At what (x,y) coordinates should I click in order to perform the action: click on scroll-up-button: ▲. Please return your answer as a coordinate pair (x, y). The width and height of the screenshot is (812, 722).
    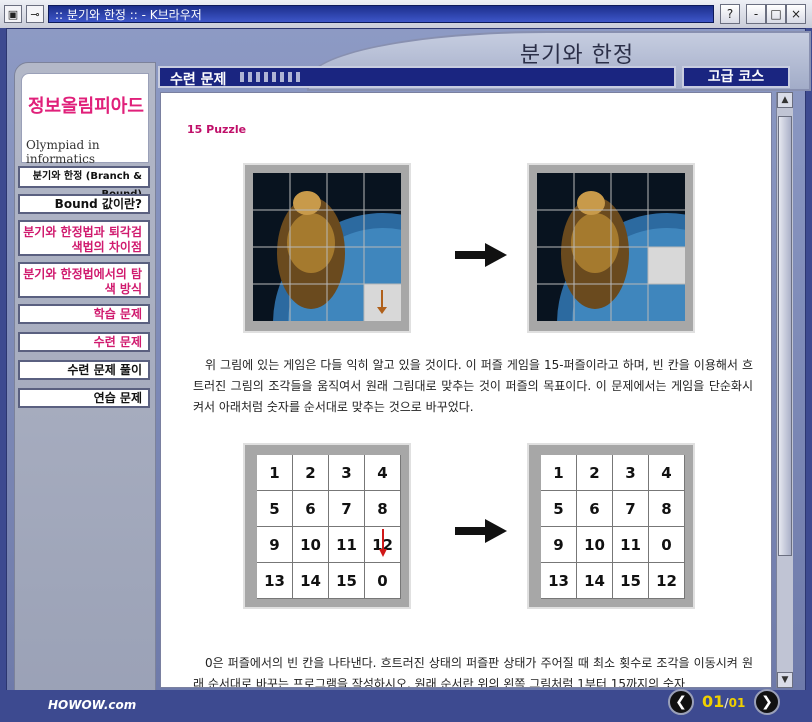
    Looking at the image, I should click on (785, 100).